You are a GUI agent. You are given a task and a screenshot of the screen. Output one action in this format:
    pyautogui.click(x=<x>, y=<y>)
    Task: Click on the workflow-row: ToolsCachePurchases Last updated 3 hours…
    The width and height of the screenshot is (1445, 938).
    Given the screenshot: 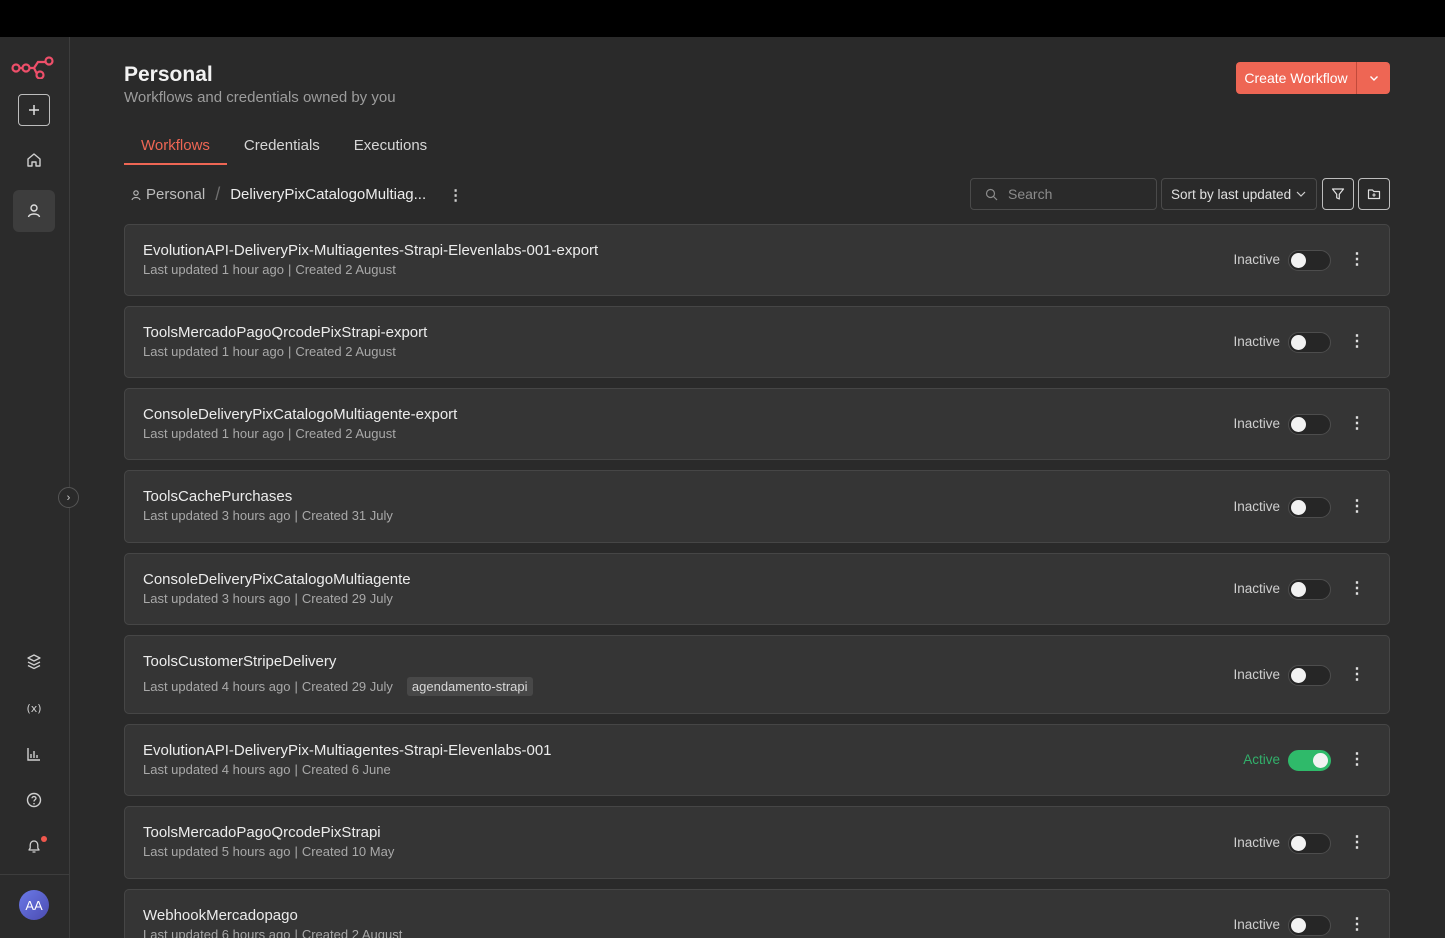 What is the action you would take?
    pyautogui.click(x=757, y=506)
    